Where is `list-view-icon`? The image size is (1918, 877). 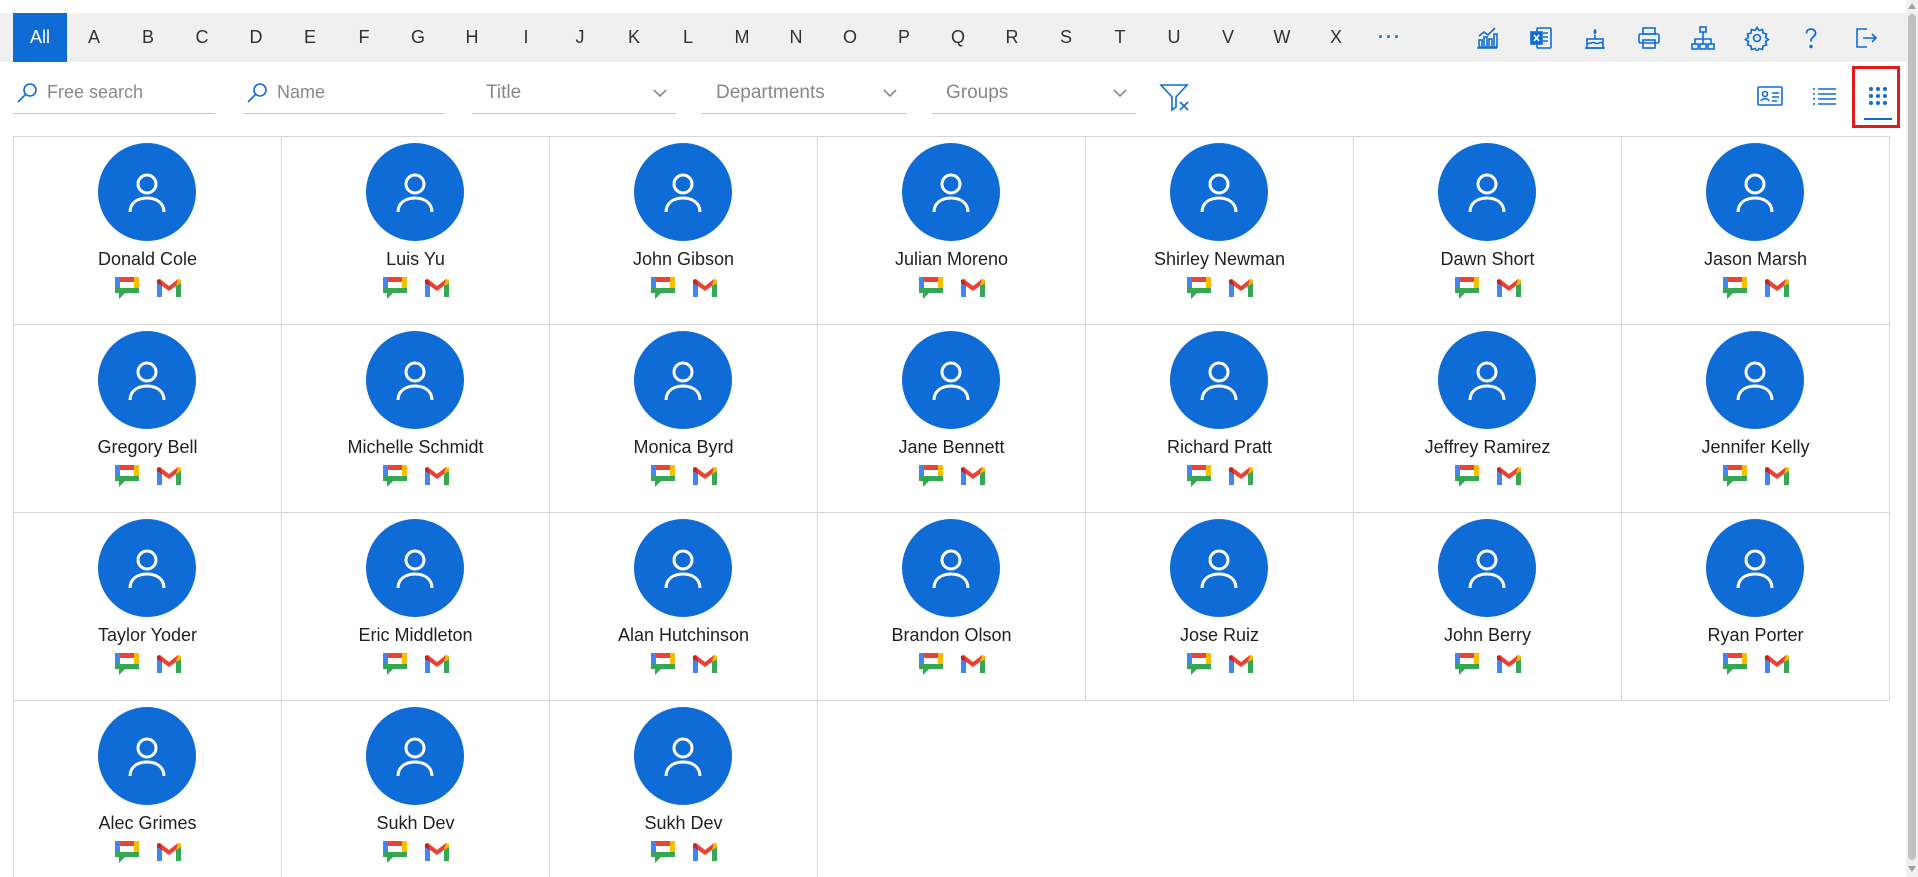 list-view-icon is located at coordinates (1824, 96).